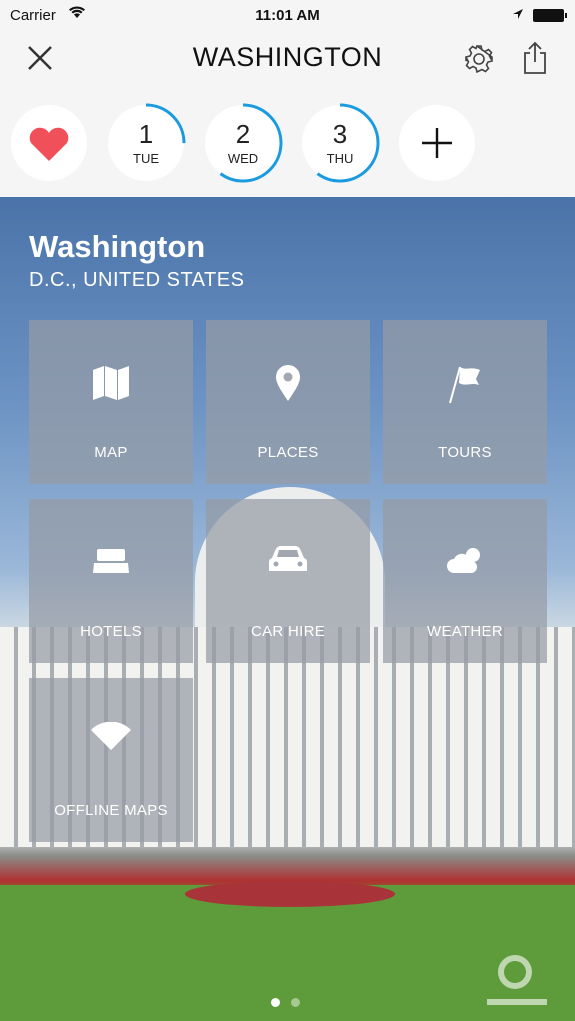 The width and height of the screenshot is (575, 1021). Describe the element at coordinates (287, 144) in the screenshot. I see `day-selector: 1 TUE 2 WED 3 THU` at that location.